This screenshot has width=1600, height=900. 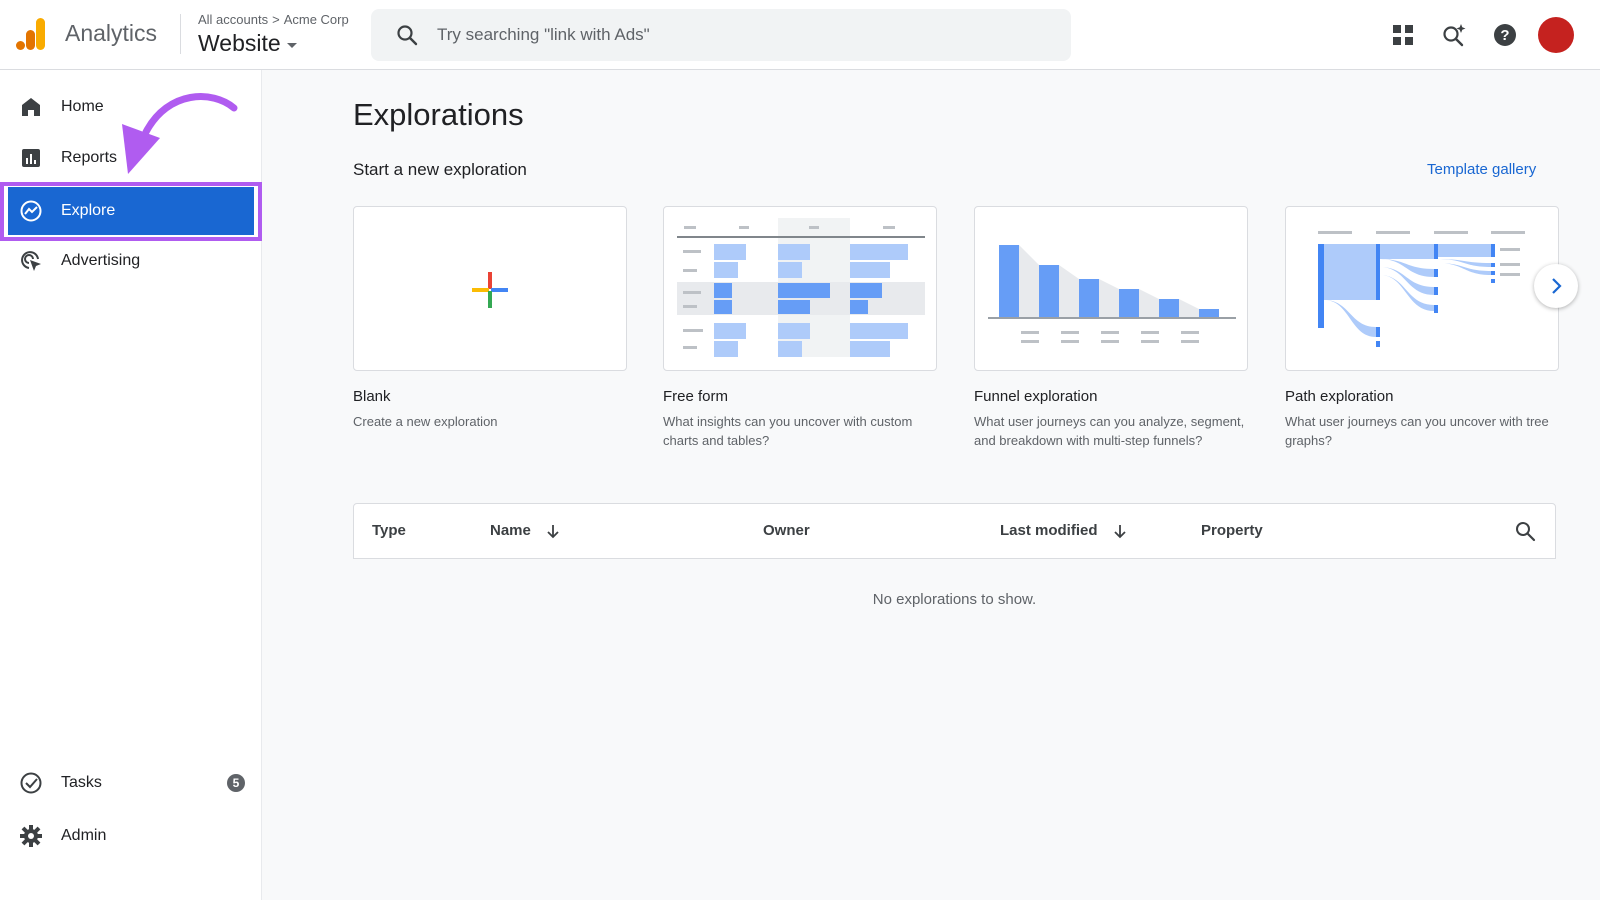 I want to click on plus-icon, so click(x=490, y=290).